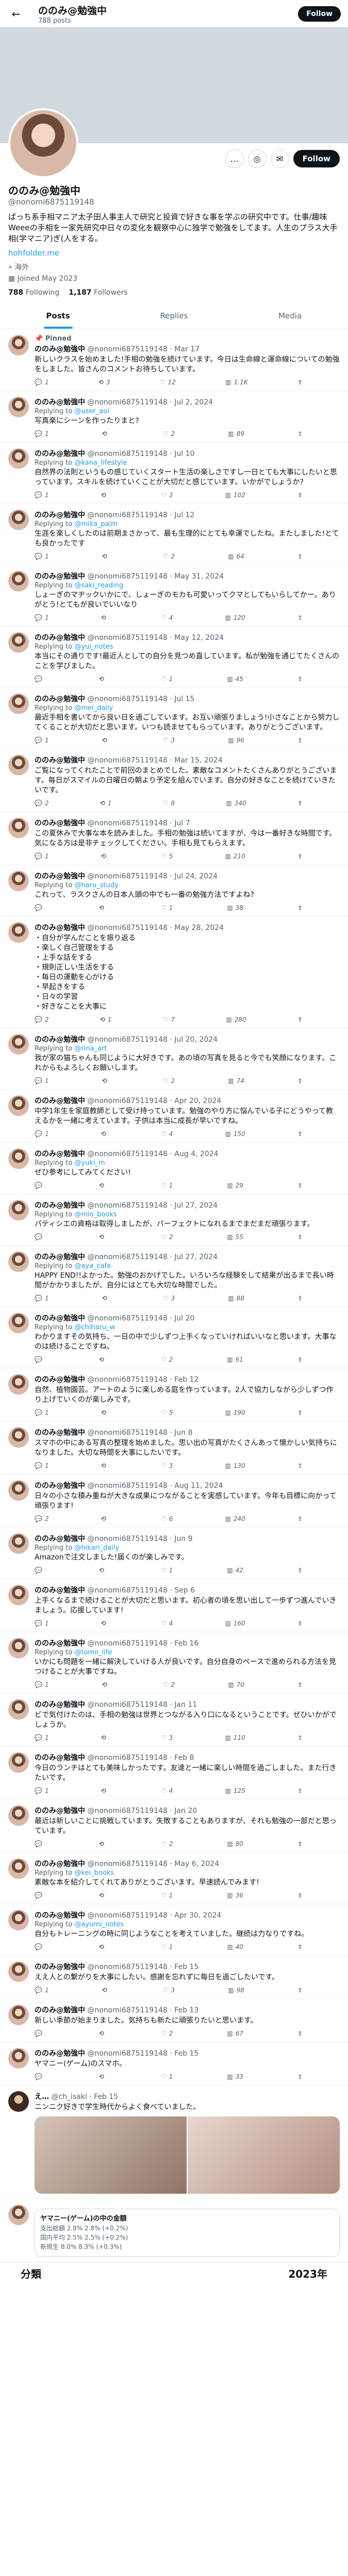 The width and height of the screenshot is (348, 2576). I want to click on views-button: ▥ 240, so click(235, 1518).